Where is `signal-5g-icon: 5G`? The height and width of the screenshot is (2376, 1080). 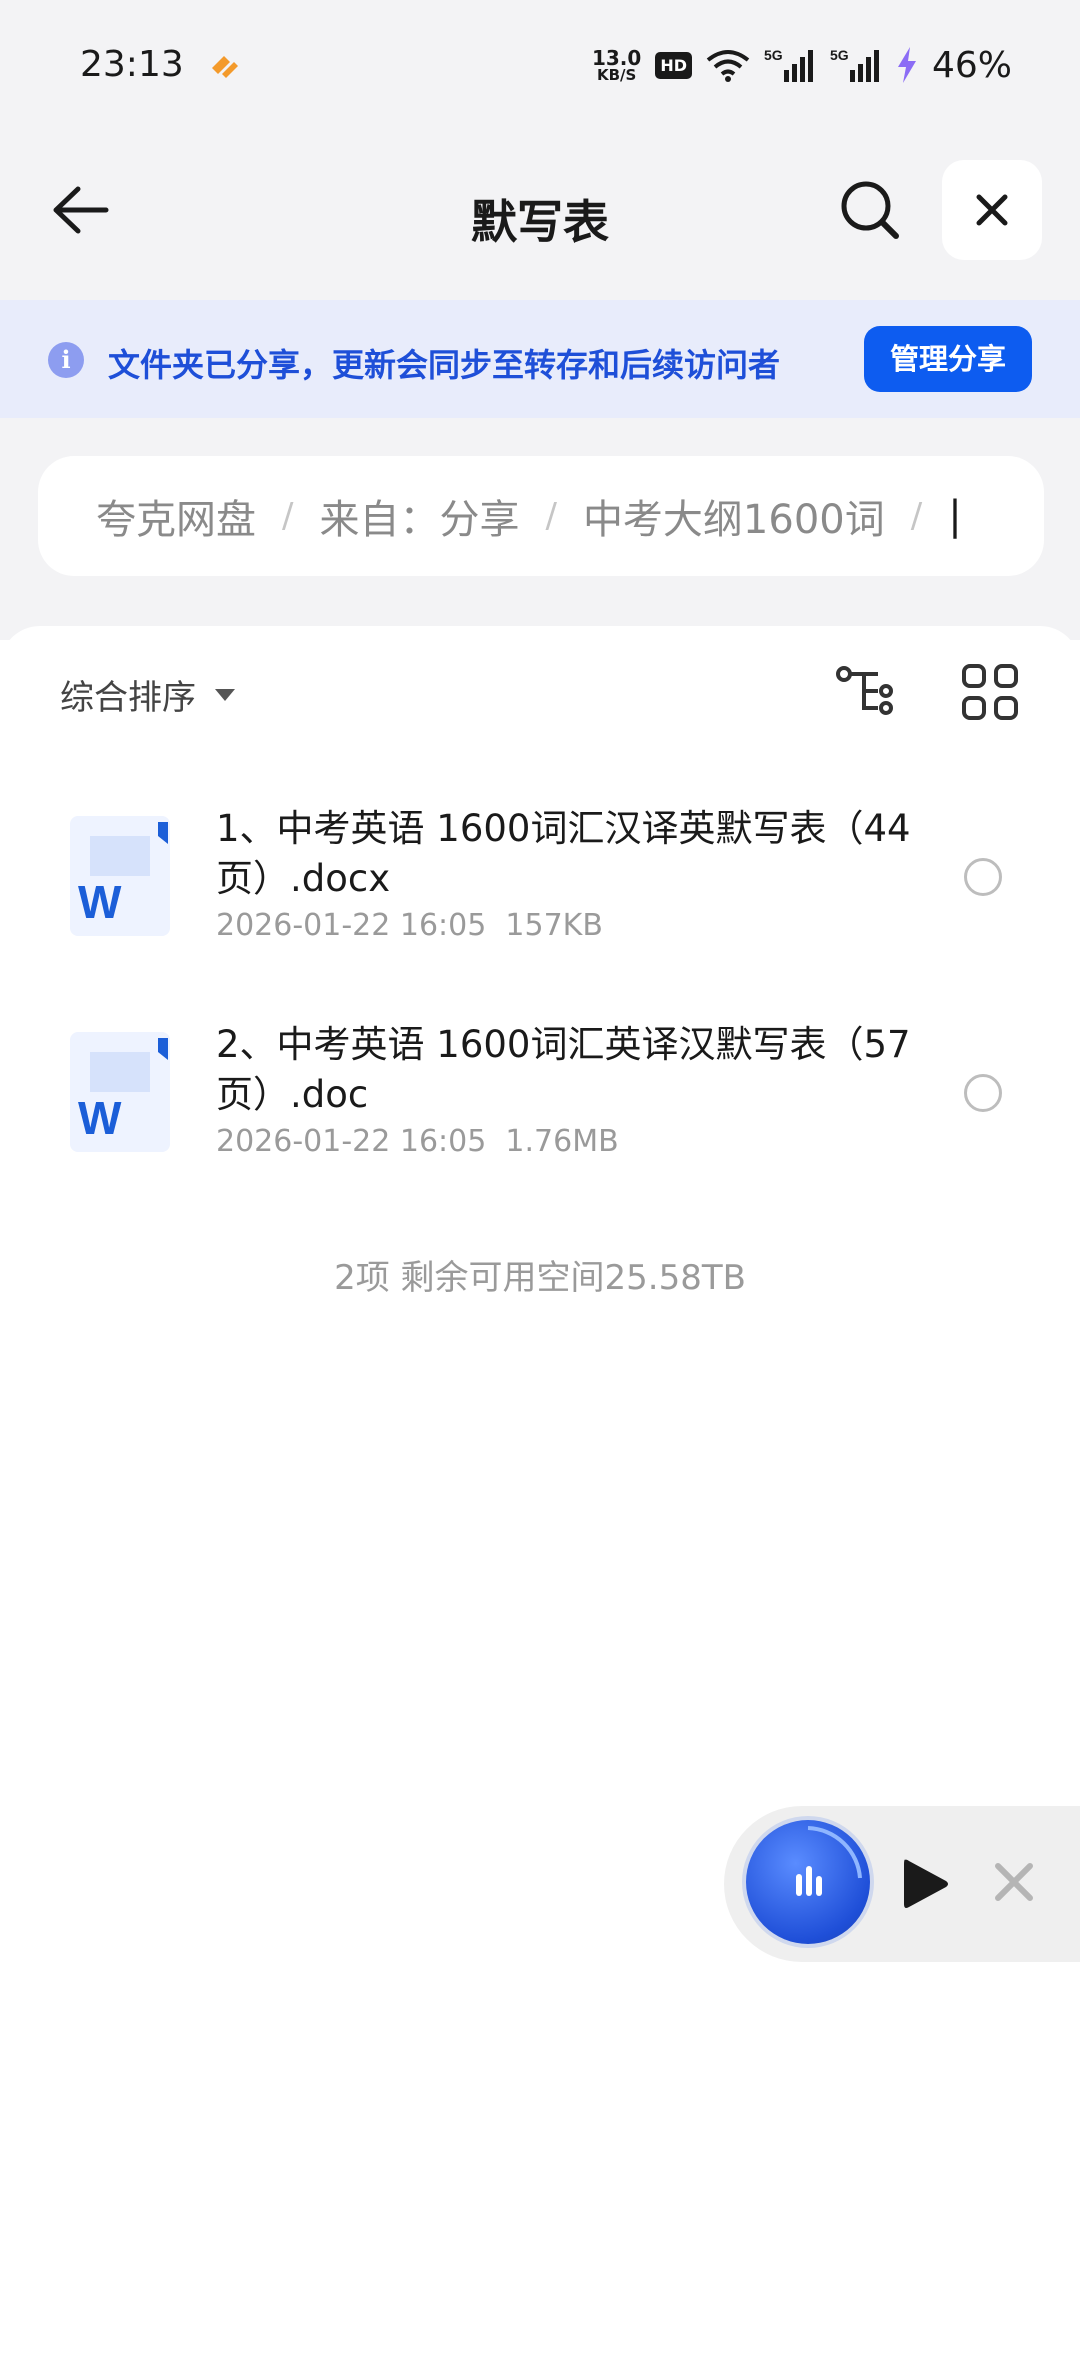 signal-5g-icon: 5G is located at coordinates (788, 64).